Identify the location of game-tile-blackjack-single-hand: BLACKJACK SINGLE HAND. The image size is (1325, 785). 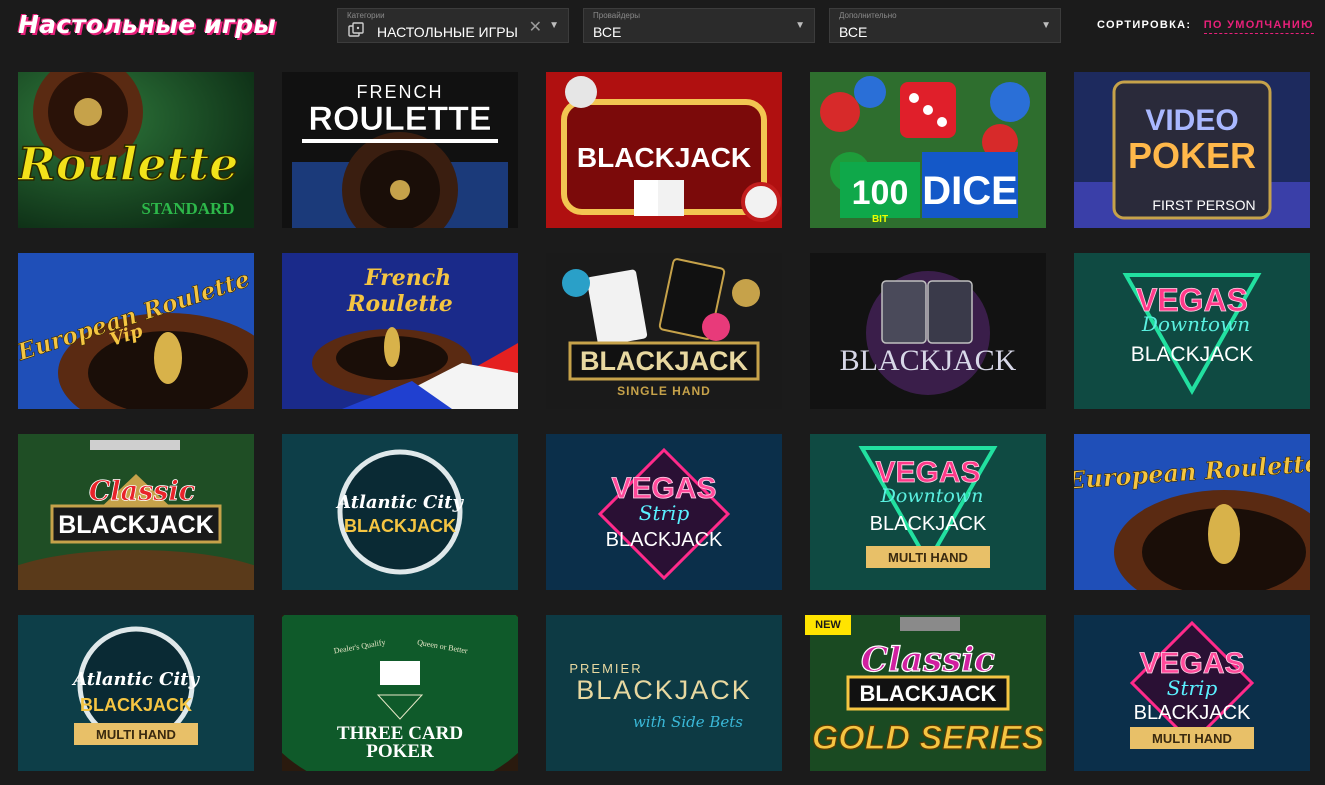
(664, 331).